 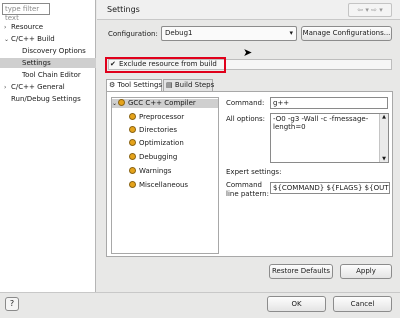 I want to click on tool-item-warnings: Warnings, so click(x=150, y=171).